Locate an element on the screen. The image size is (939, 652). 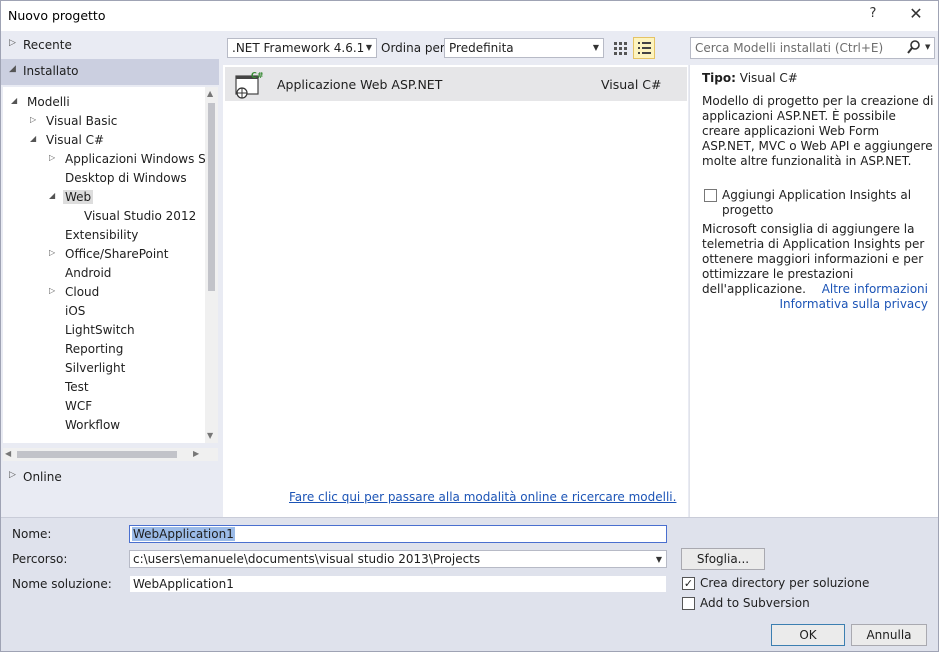
tree-item: Visual Studio 2012 is located at coordinates (103, 216).